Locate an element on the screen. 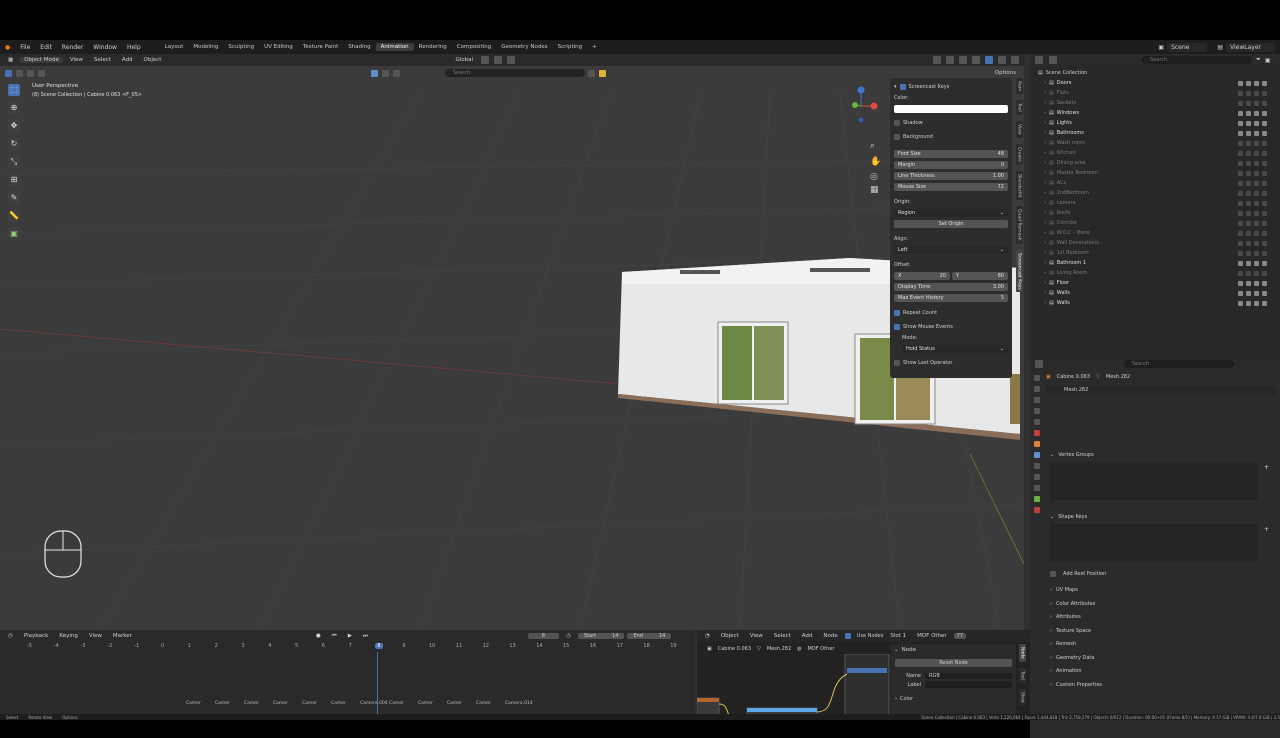 The image size is (1280, 738). record-icon: ● is located at coordinates (318, 636).